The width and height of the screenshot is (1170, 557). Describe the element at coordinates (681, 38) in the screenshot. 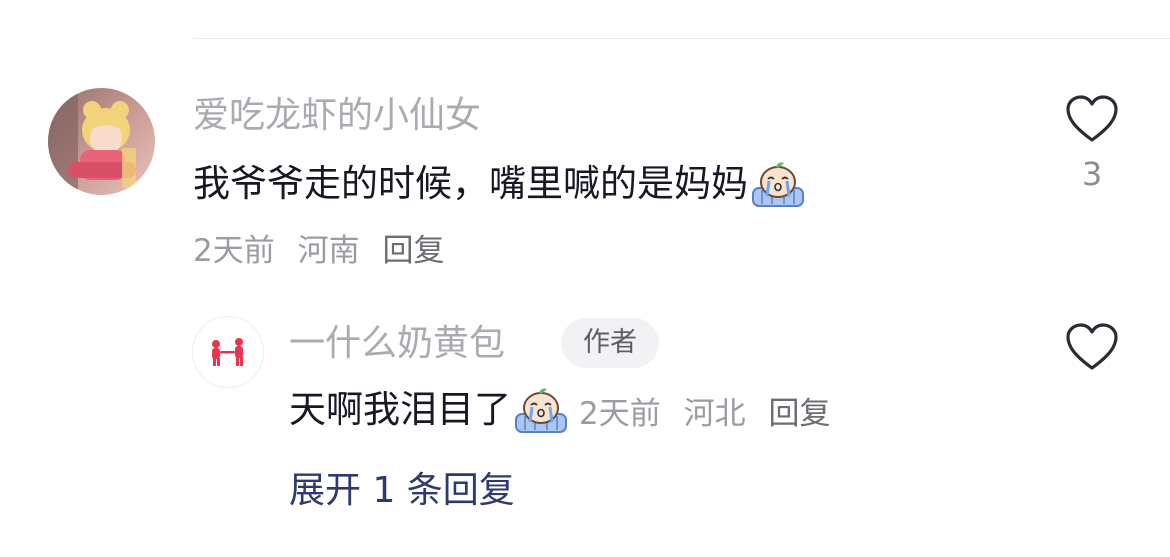

I see `divider` at that location.